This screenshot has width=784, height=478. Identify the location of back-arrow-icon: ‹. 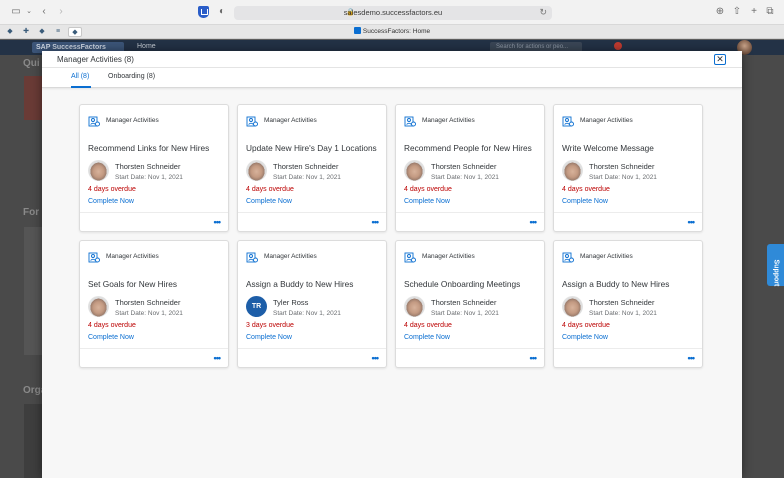
(44, 12).